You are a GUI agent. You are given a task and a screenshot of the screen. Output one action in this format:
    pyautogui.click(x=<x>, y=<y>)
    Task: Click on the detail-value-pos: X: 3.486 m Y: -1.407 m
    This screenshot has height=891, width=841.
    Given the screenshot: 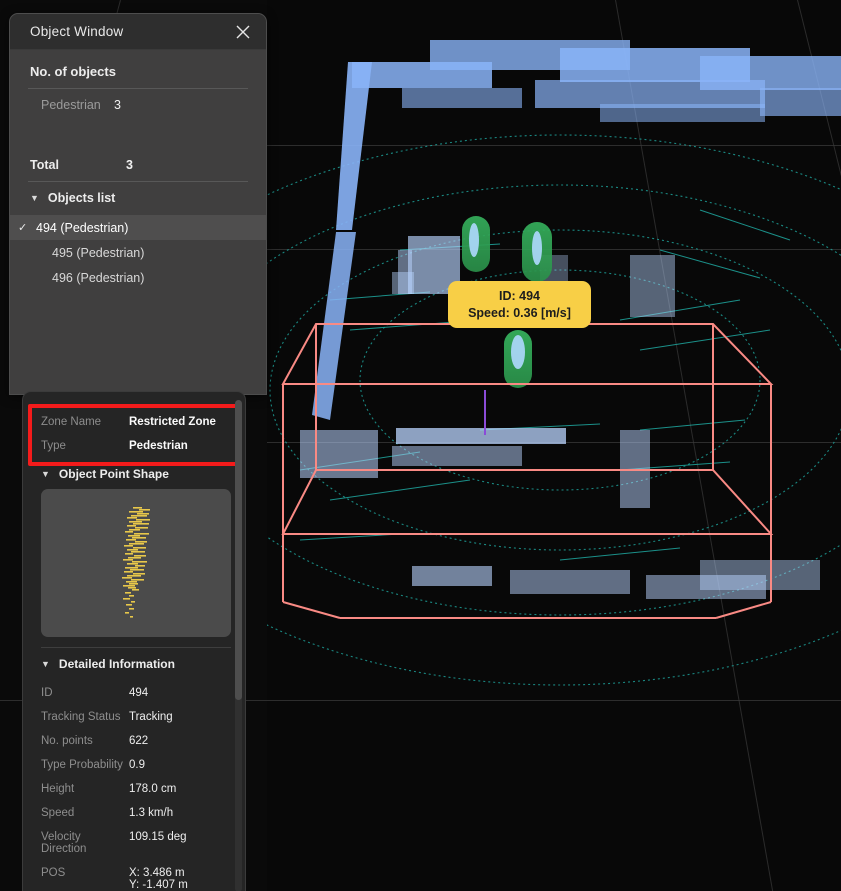 What is the action you would take?
    pyautogui.click(x=158, y=879)
    